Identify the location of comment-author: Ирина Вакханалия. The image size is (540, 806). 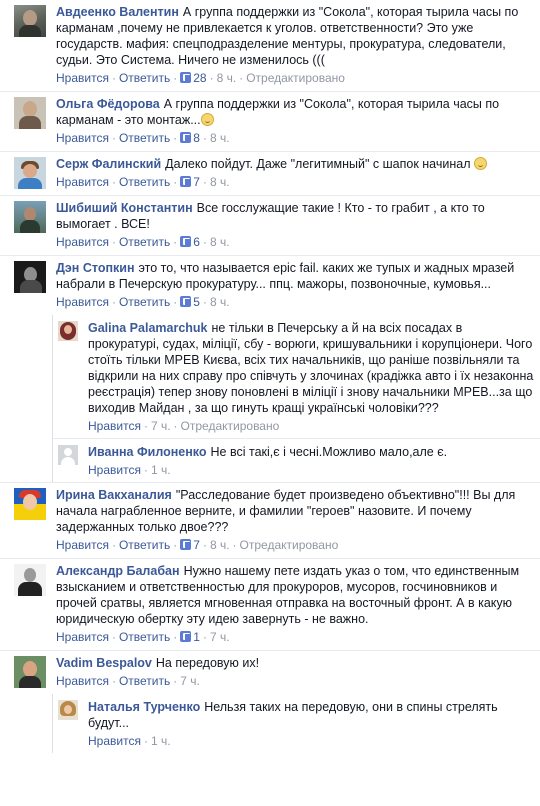
(114, 495).